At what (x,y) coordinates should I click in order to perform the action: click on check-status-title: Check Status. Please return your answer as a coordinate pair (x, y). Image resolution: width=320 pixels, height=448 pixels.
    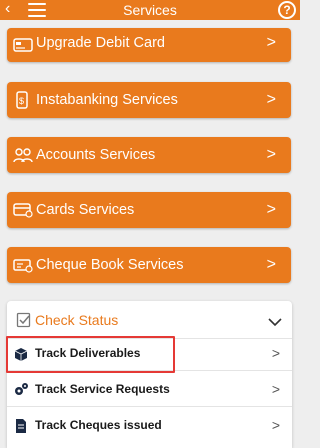
    Looking at the image, I should click on (77, 320).